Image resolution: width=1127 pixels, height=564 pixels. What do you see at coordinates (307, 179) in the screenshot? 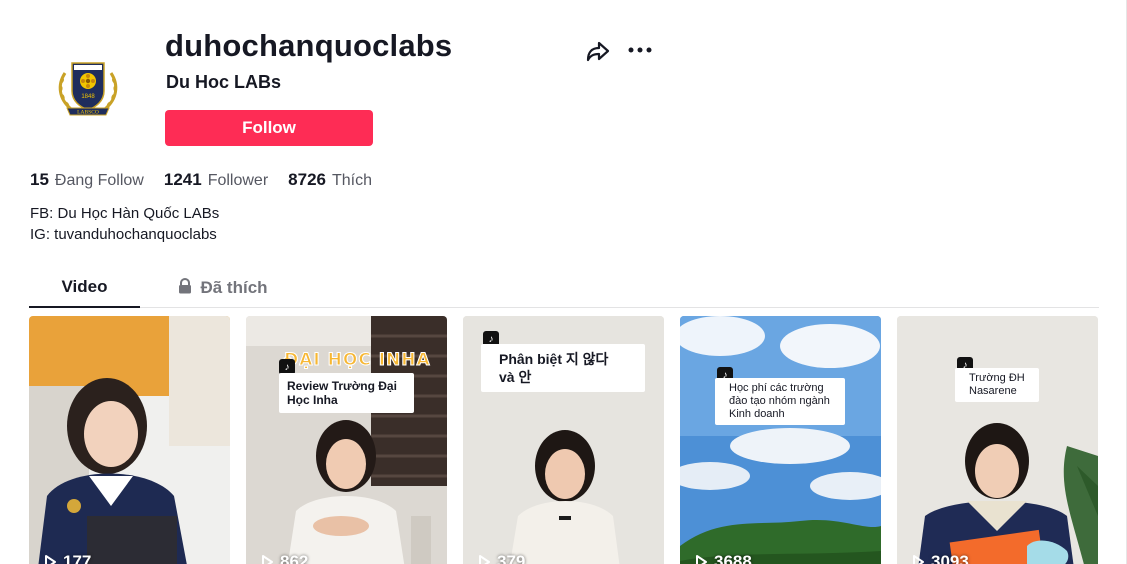
I see `likes-count: 8726` at bounding box center [307, 179].